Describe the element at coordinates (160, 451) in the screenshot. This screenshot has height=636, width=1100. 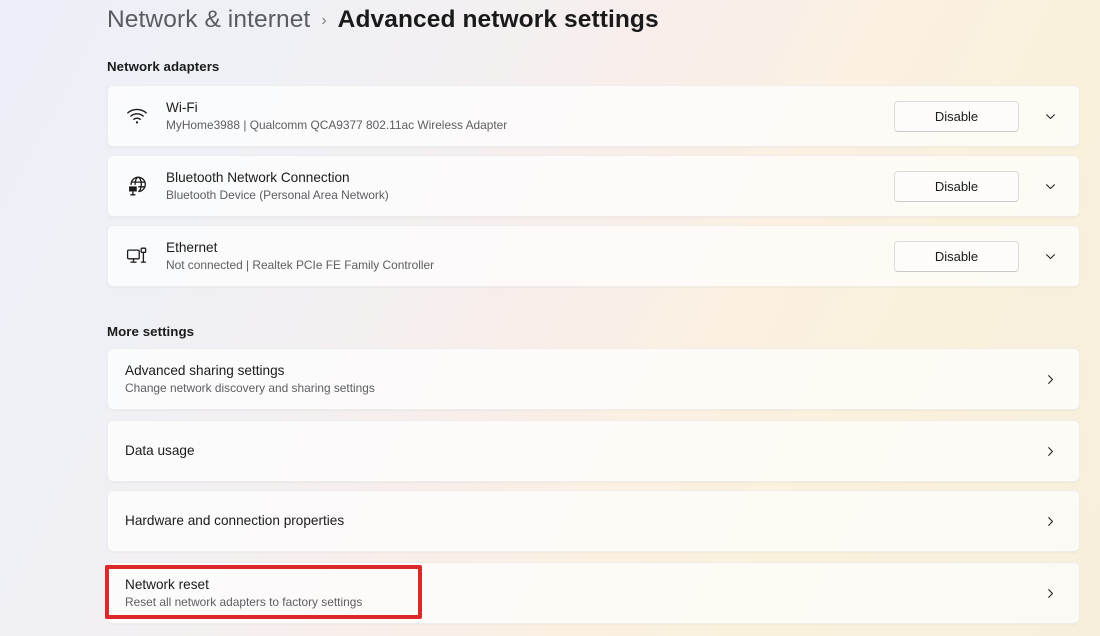
I see `setting-name: Data usage` at that location.